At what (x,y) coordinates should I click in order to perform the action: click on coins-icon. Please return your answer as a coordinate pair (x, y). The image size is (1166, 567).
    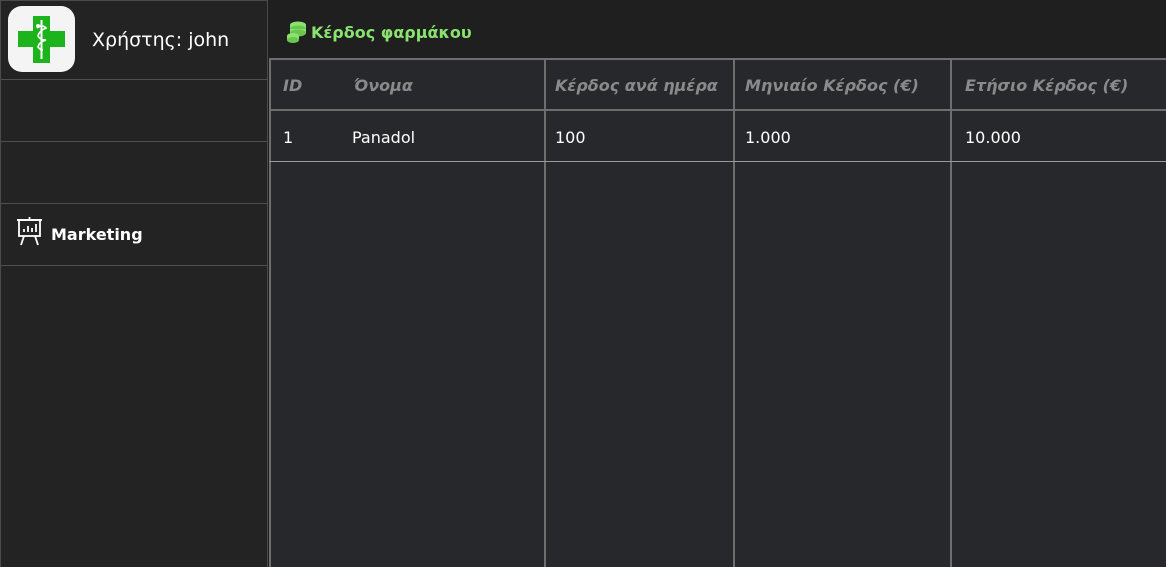
    Looking at the image, I should click on (297, 32).